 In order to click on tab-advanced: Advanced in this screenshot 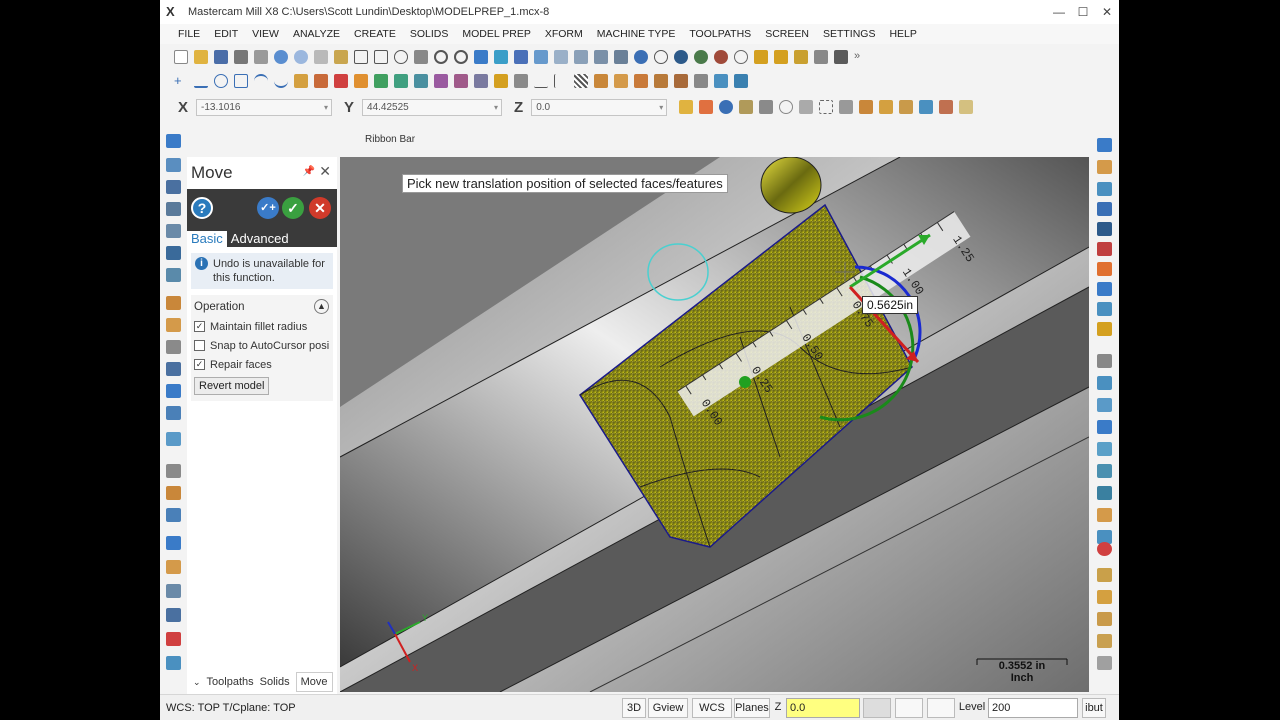, I will do `click(260, 239)`.